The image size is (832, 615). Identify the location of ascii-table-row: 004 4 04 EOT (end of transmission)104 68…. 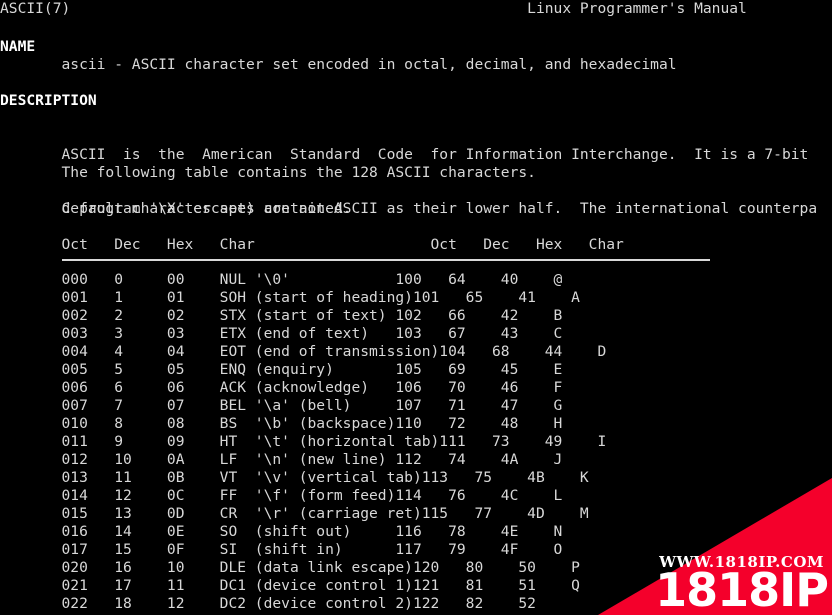
(303, 351).